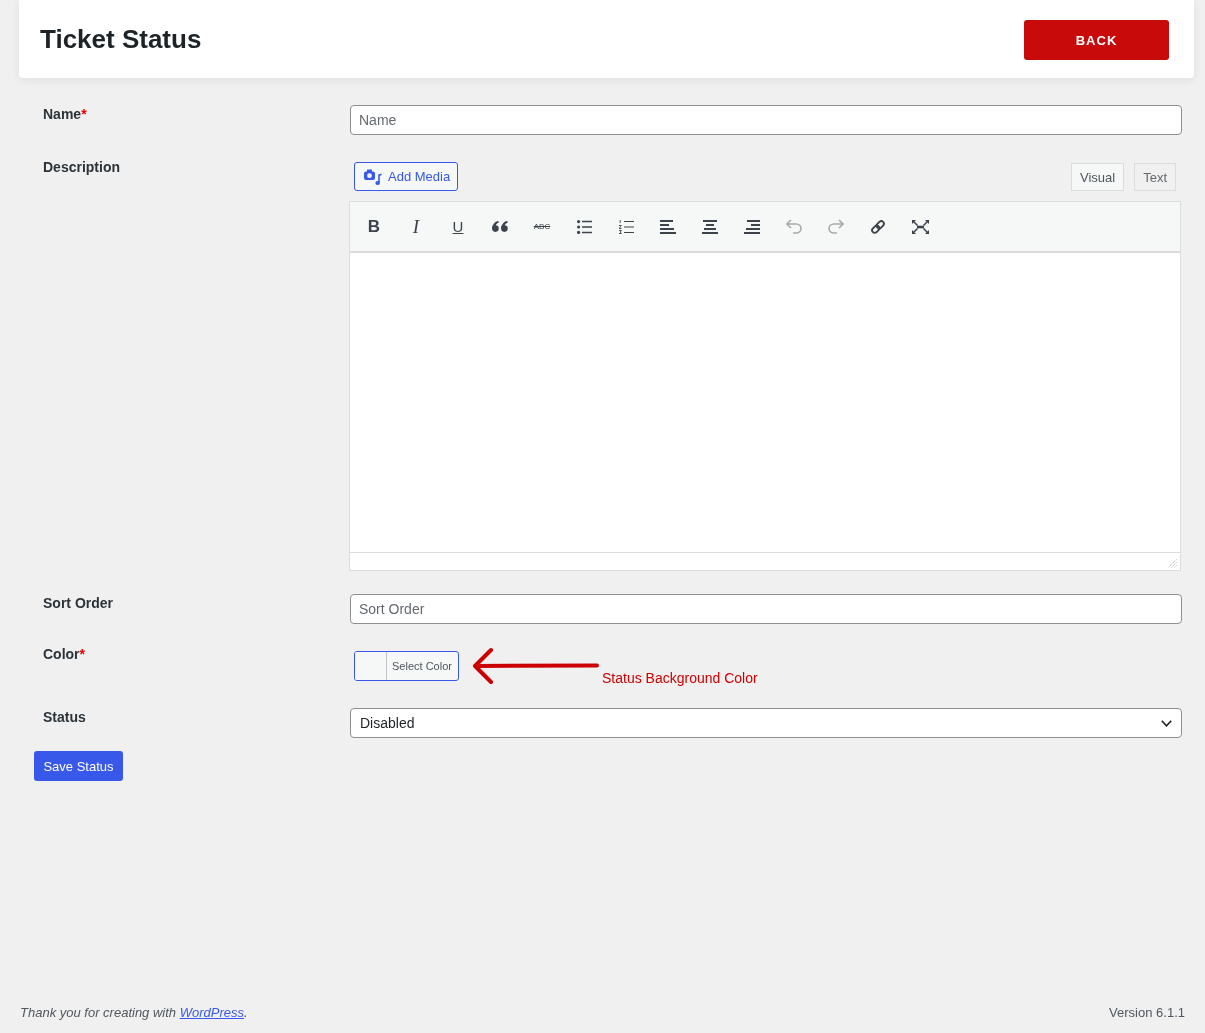  What do you see at coordinates (752, 226) in the screenshot?
I see `align-right-icon` at bounding box center [752, 226].